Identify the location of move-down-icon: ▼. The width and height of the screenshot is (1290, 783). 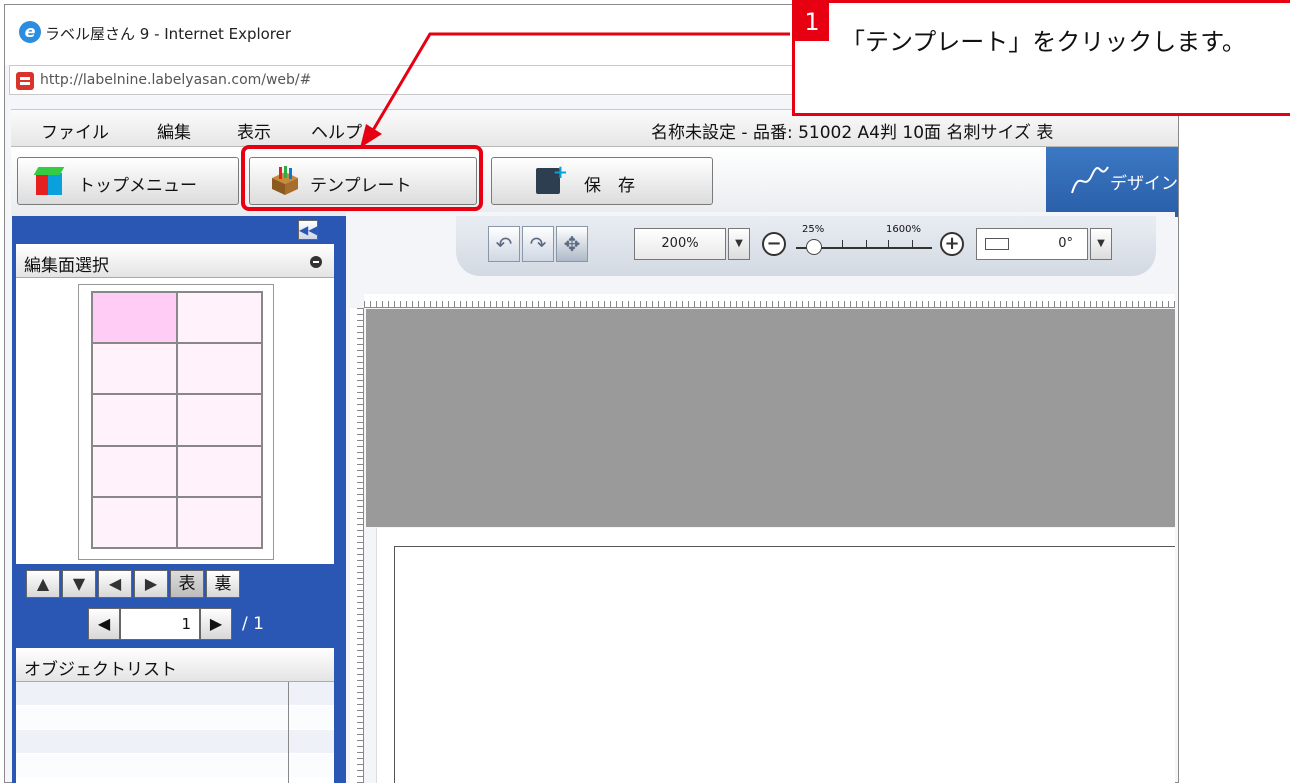
(79, 584).